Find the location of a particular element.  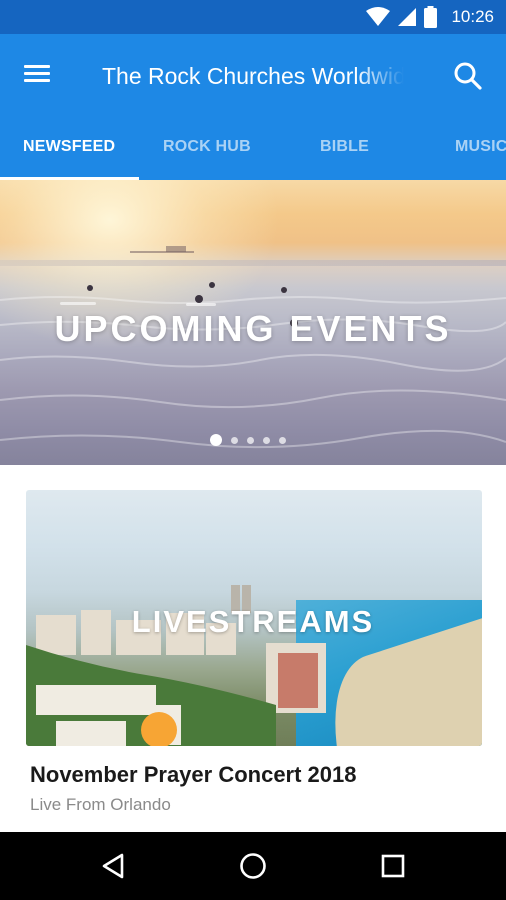

battery-icon is located at coordinates (431, 17).